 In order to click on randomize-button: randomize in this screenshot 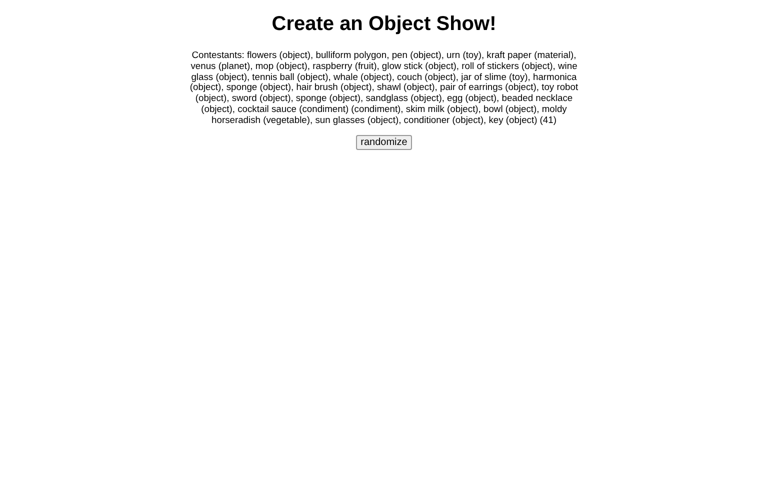, I will do `click(384, 142)`.